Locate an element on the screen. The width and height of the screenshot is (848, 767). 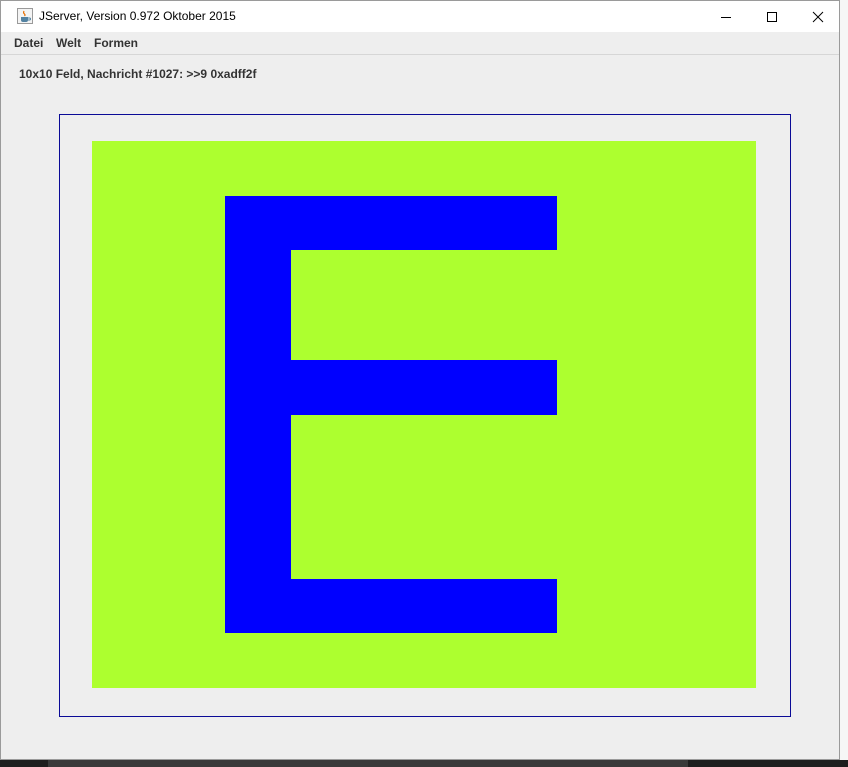
title-bar: JServer, Version 0.972 Oktober 2015 is located at coordinates (420, 16).